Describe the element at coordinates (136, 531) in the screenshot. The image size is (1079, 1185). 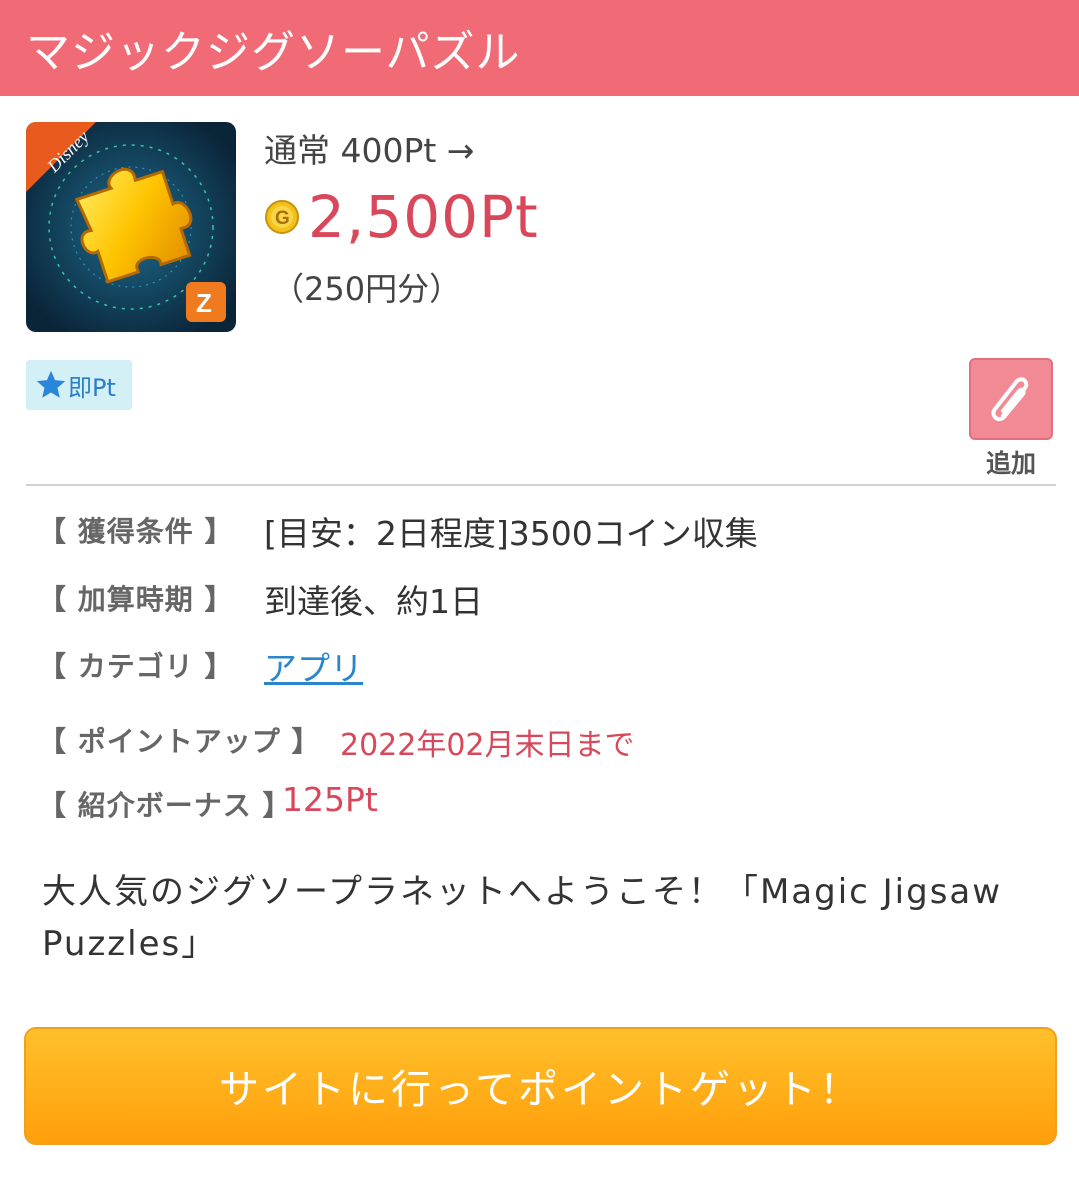
I see `condition-label: 【 獲得条件 】` at that location.